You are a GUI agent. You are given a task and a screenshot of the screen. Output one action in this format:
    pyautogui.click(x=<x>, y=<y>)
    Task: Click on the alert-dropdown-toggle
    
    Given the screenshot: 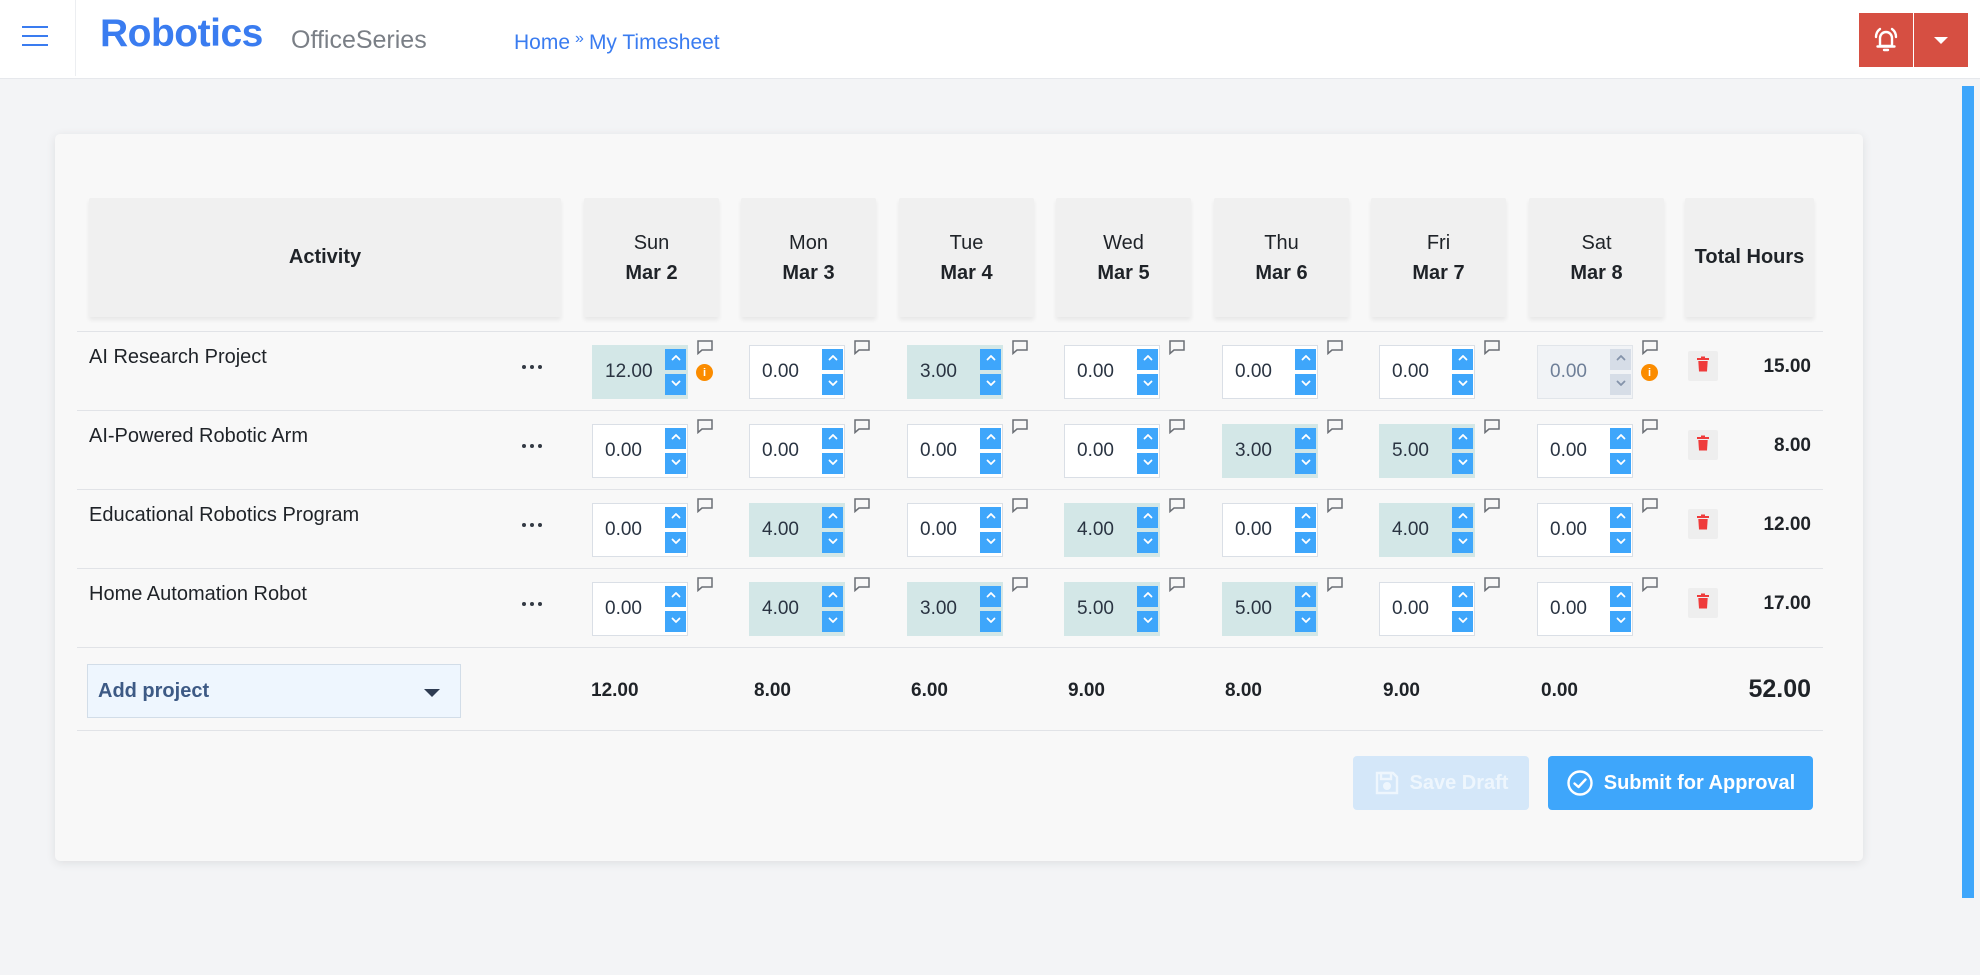 What is the action you would take?
    pyautogui.click(x=1941, y=40)
    